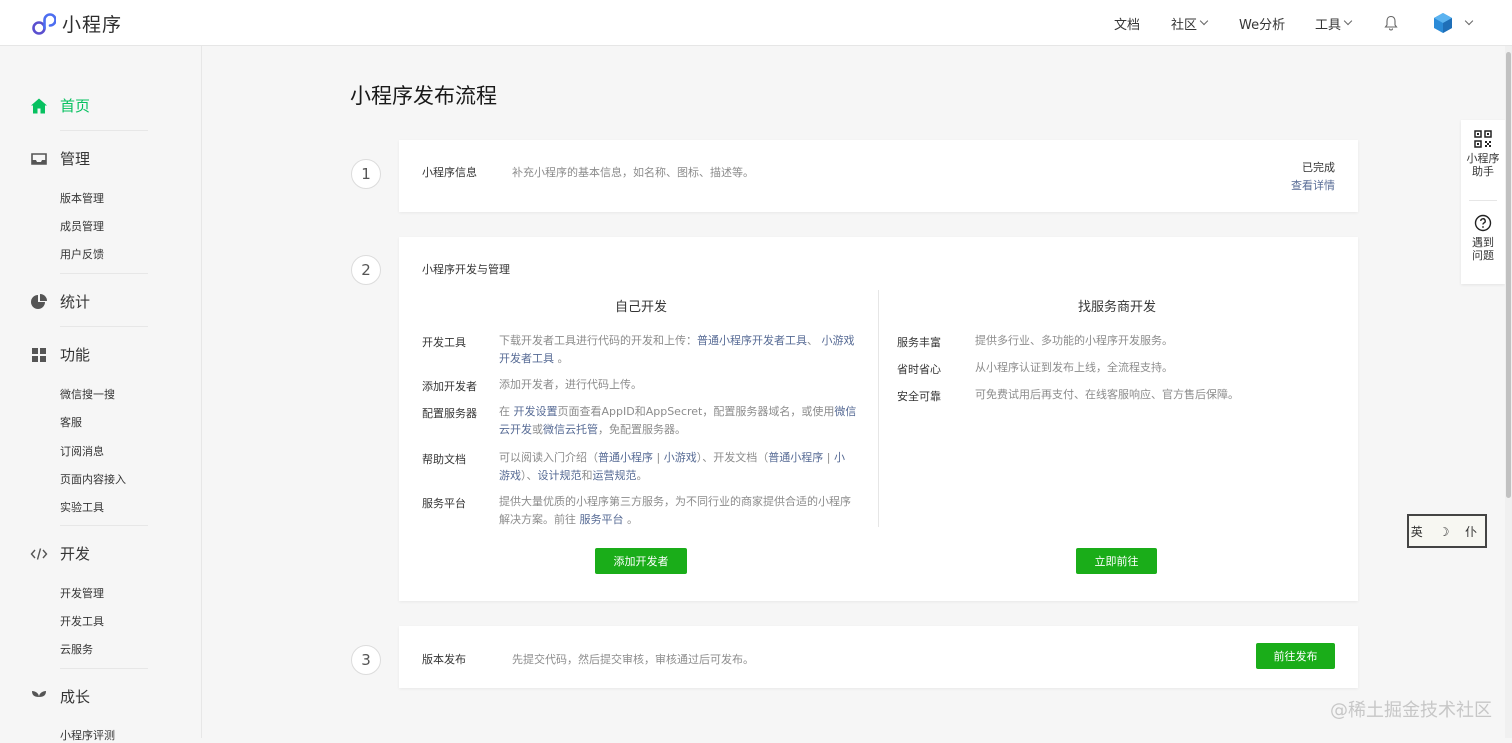 This screenshot has width=1512, height=743. I want to click on add-developer-button: 添加开发者, so click(641, 561).